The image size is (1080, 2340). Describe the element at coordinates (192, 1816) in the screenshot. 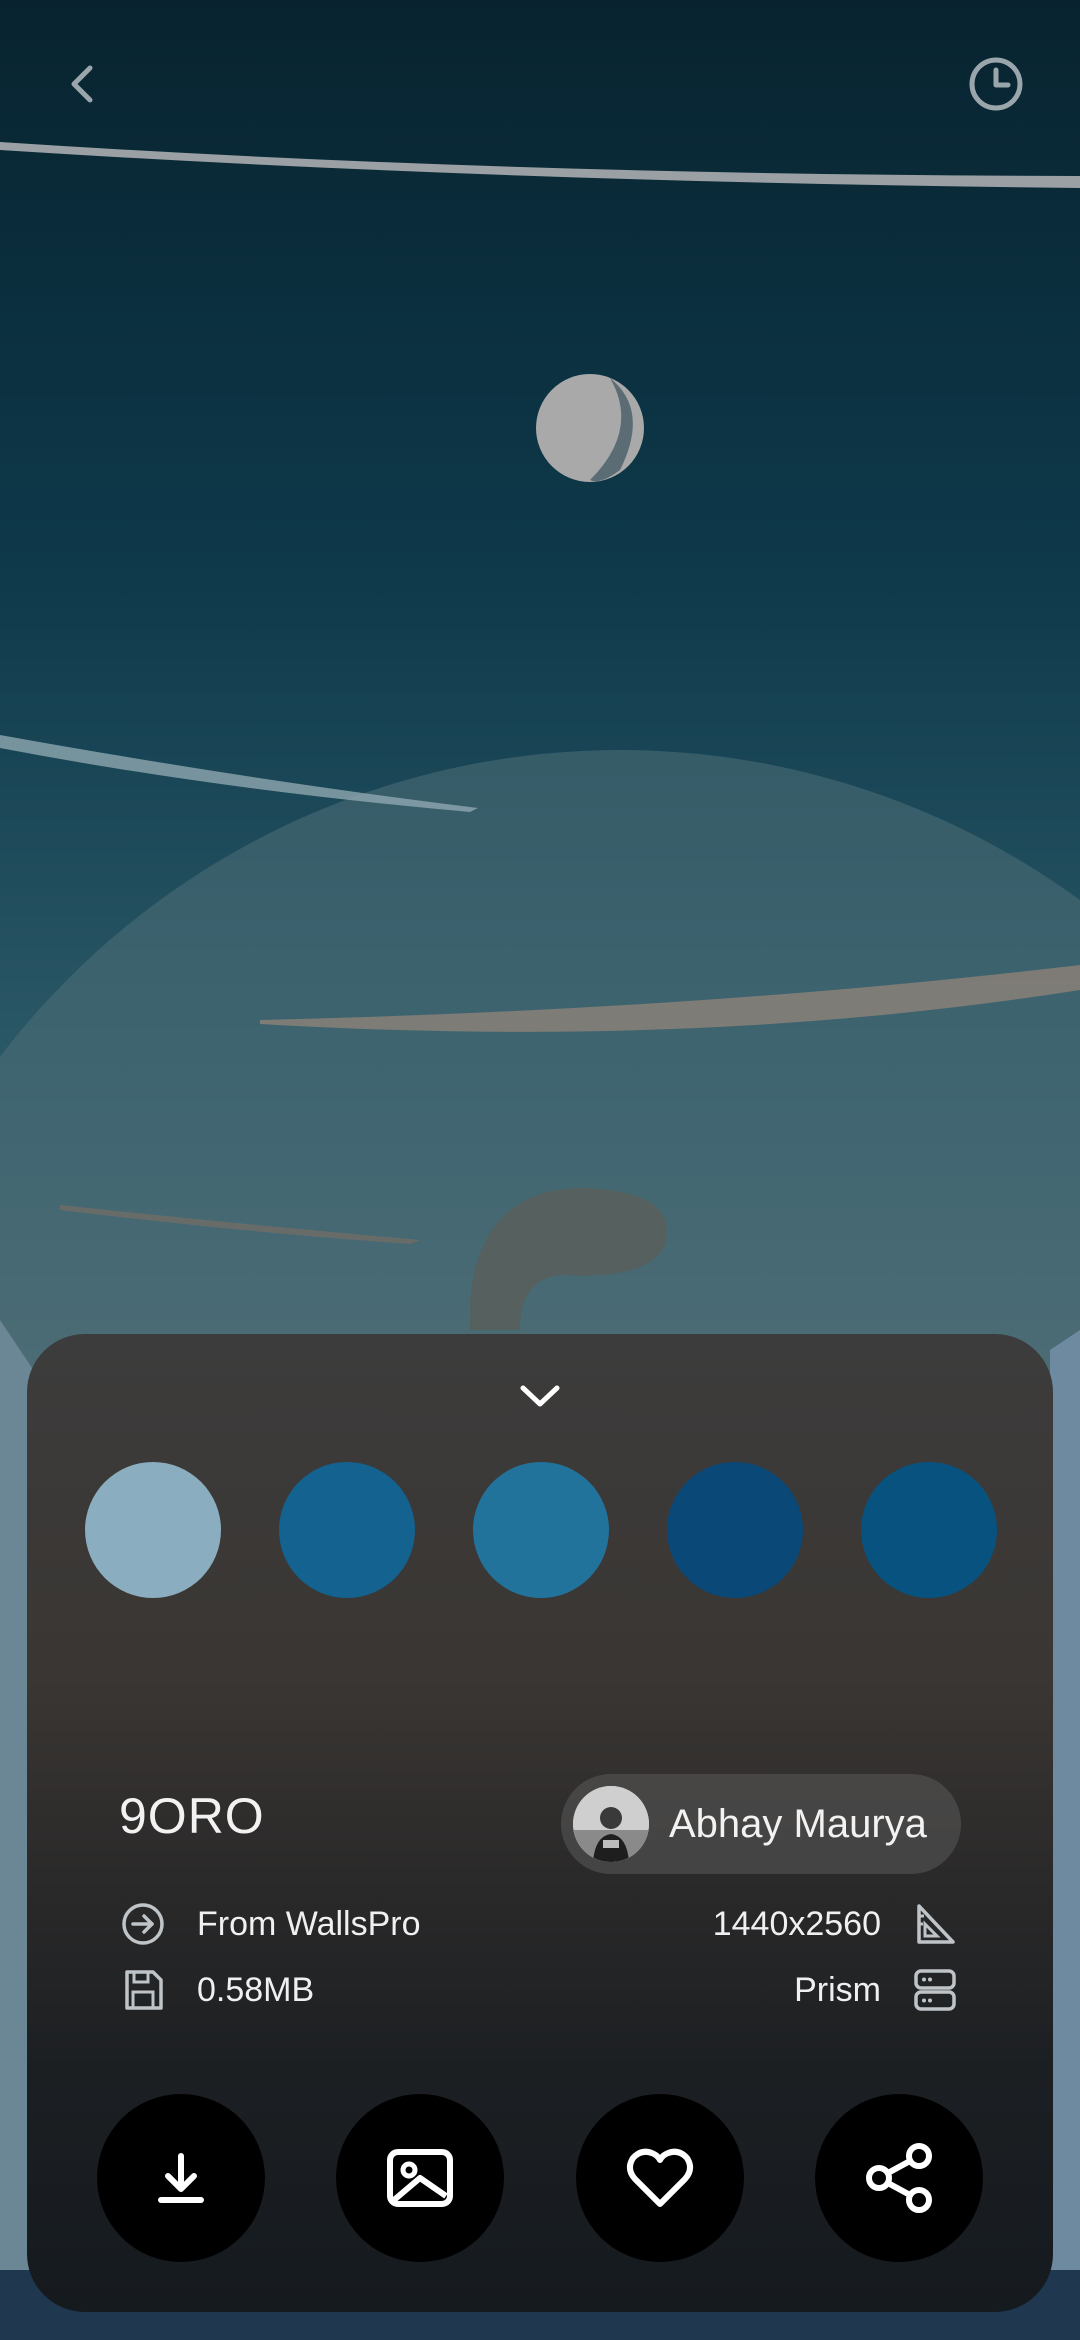

I see `wallpaper-title: 9ORO` at that location.